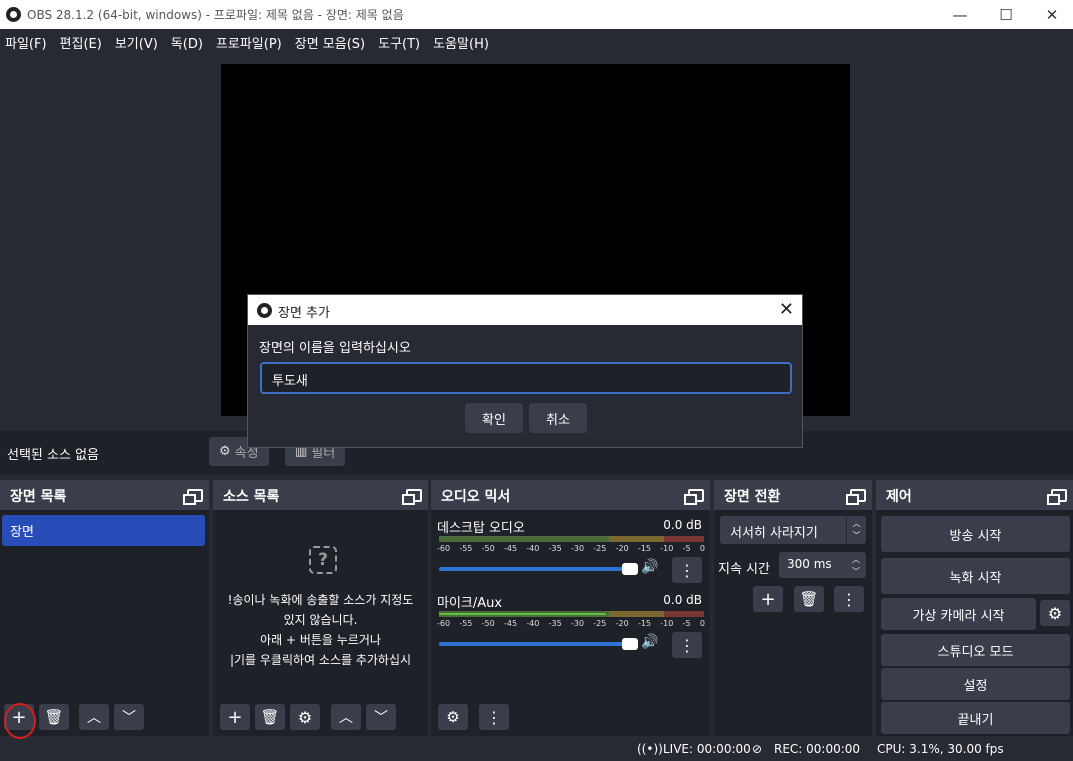 This screenshot has width=1073, height=761. What do you see at coordinates (644, 623) in the screenshot?
I see `meter-tick-label: -15` at bounding box center [644, 623].